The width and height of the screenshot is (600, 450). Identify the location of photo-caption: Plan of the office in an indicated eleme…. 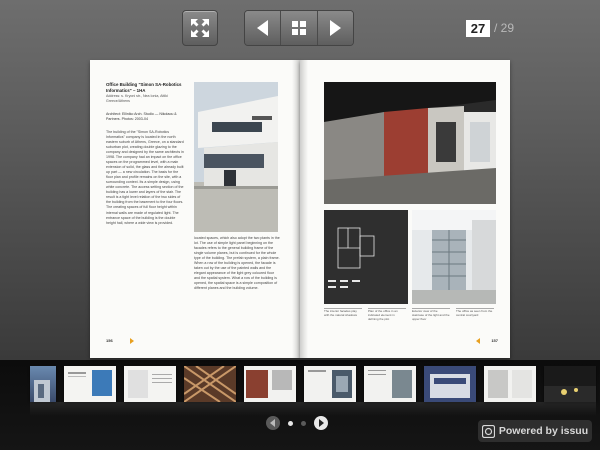
(387, 315).